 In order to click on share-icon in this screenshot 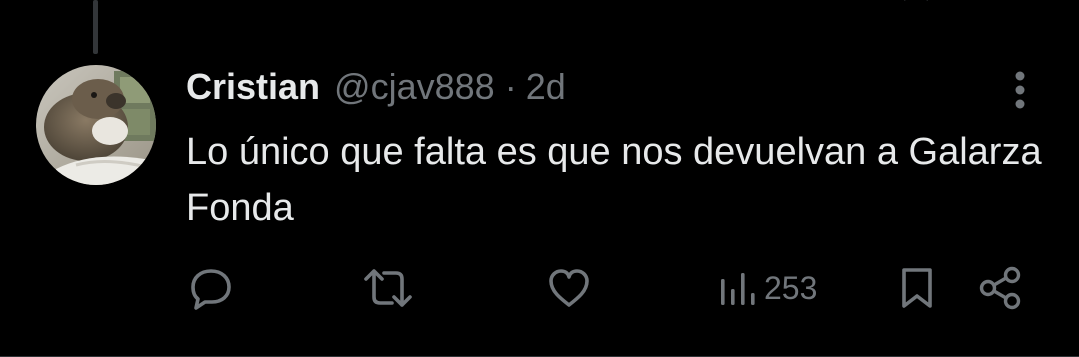, I will do `click(1000, 288)`.